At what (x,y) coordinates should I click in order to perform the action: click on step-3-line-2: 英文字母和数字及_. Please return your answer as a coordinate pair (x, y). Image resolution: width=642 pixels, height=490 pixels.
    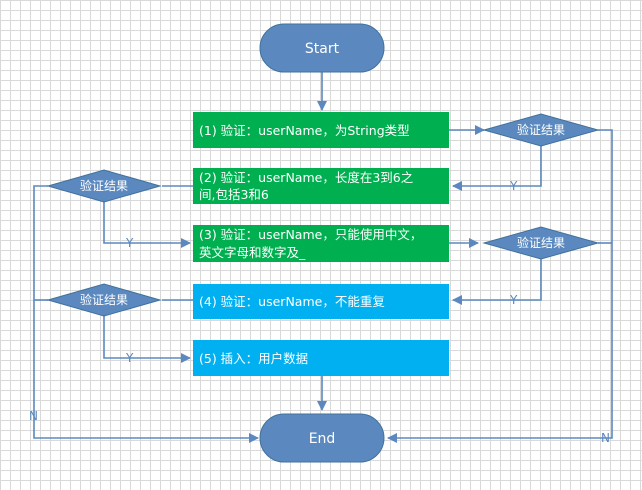
    Looking at the image, I should click on (252, 252).